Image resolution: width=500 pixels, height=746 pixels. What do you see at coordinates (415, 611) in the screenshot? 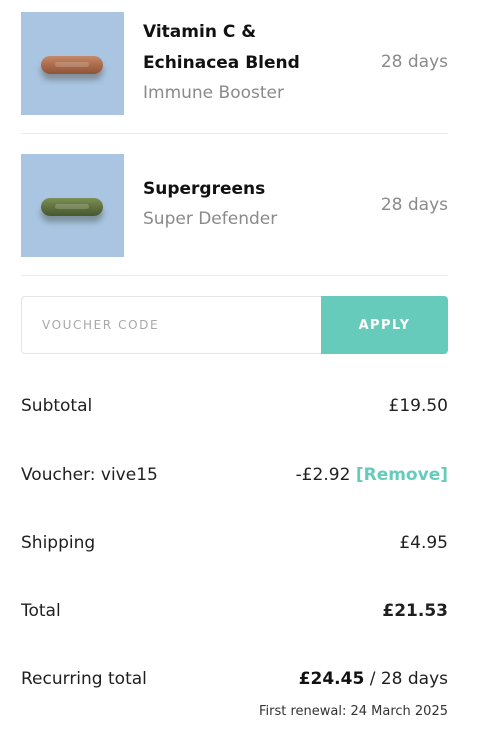
I see `total-value: £21.53` at bounding box center [415, 611].